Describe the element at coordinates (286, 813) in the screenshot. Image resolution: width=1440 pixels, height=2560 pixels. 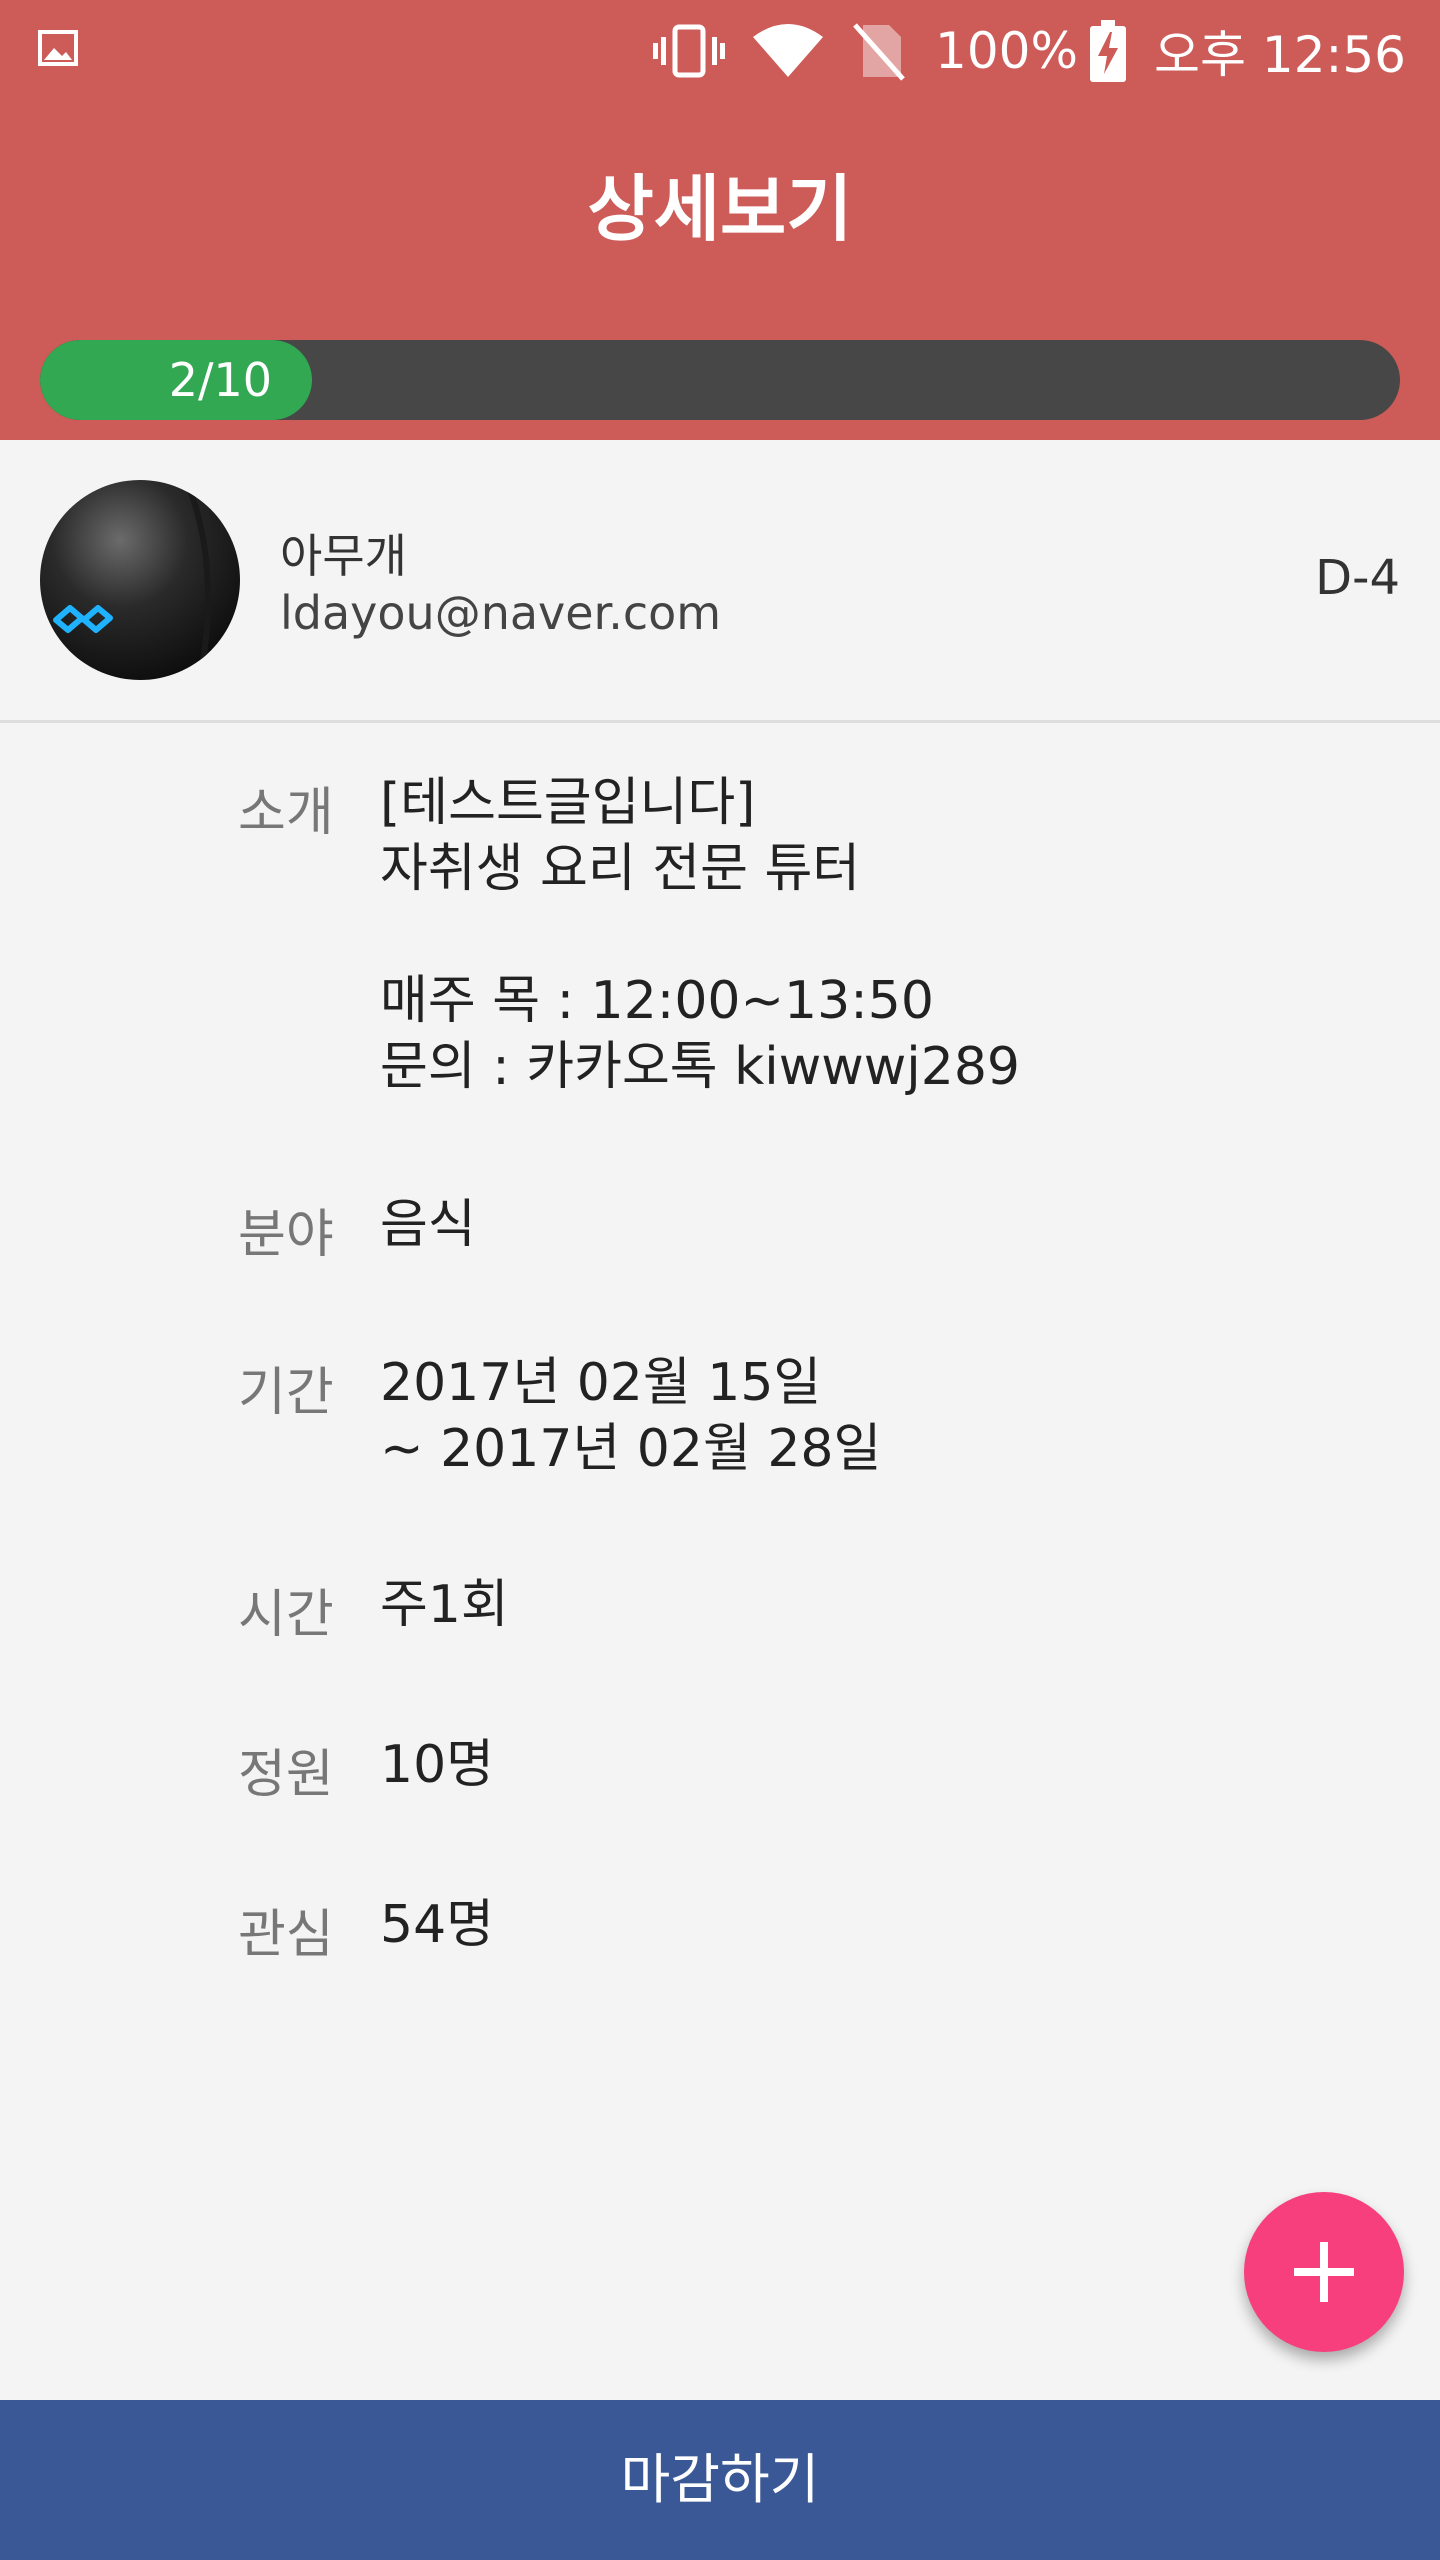
I see `intro-label: 소개` at that location.